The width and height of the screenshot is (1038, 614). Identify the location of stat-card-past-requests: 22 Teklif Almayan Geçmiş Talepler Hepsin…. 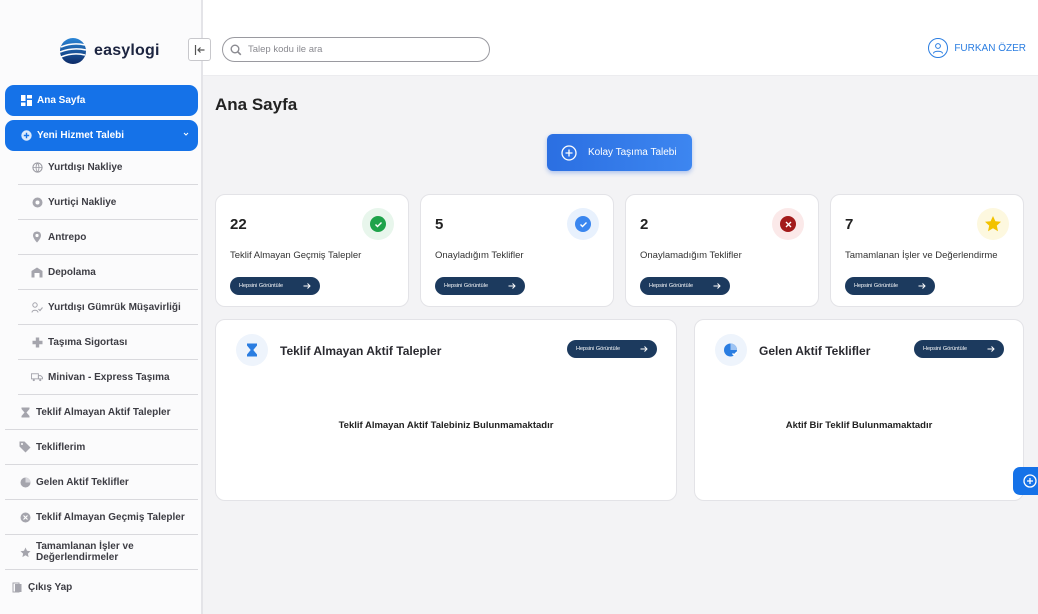
(312, 250).